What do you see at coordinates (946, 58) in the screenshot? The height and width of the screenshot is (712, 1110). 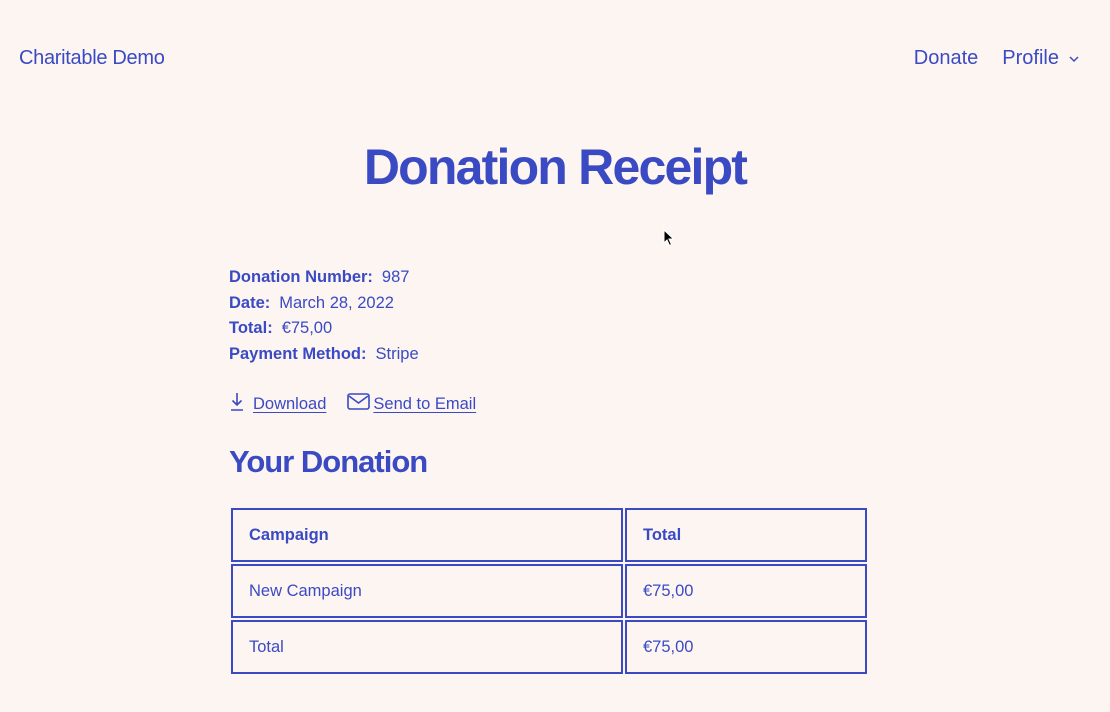 I see `nav-donate-link: Donate` at bounding box center [946, 58].